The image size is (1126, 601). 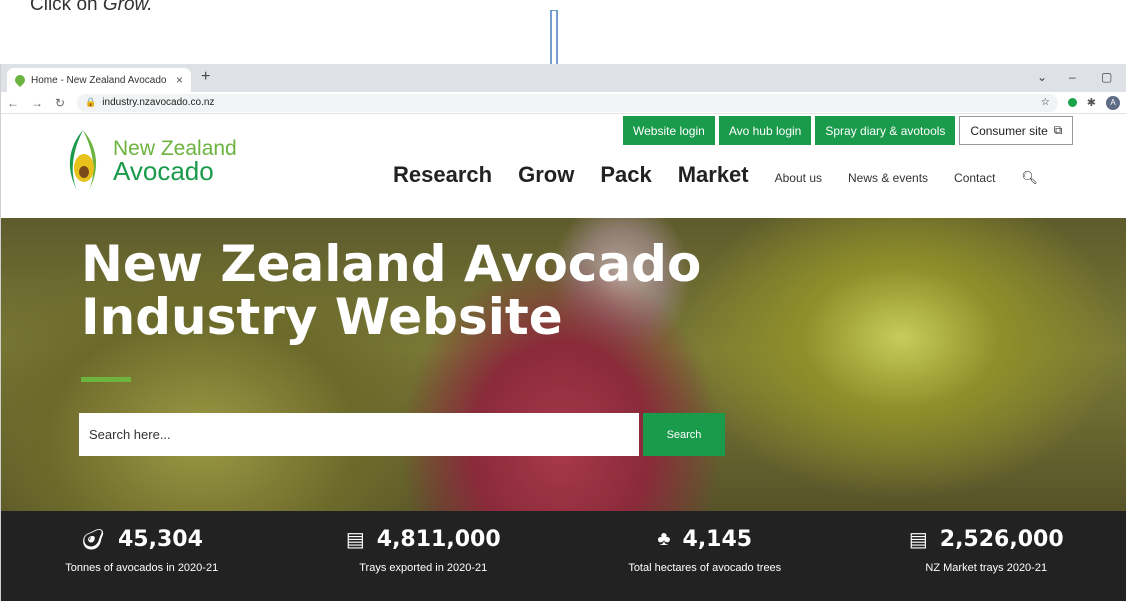 What do you see at coordinates (13, 103) in the screenshot?
I see `back-icon: ←` at bounding box center [13, 103].